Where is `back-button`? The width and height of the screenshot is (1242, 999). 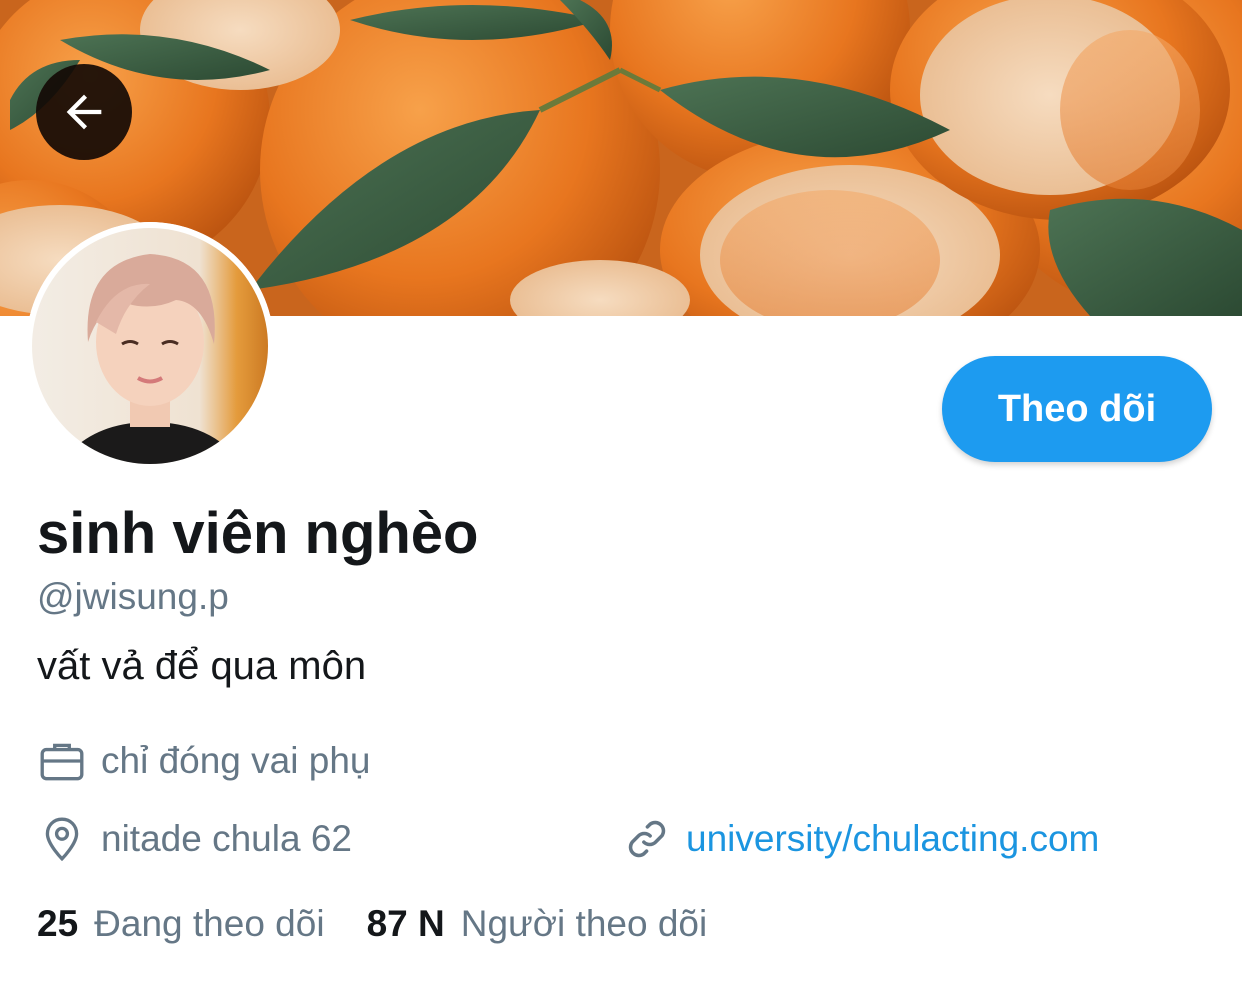 back-button is located at coordinates (84, 112).